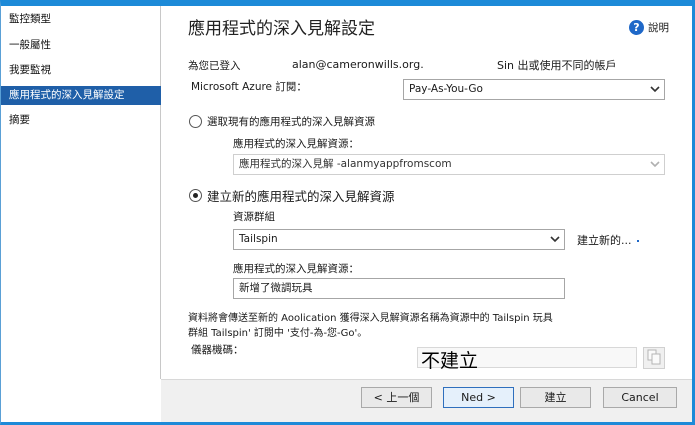 Image resolution: width=695 pixels, height=425 pixels. Describe the element at coordinates (555, 397) in the screenshot. I see `create-button: 建立` at that location.